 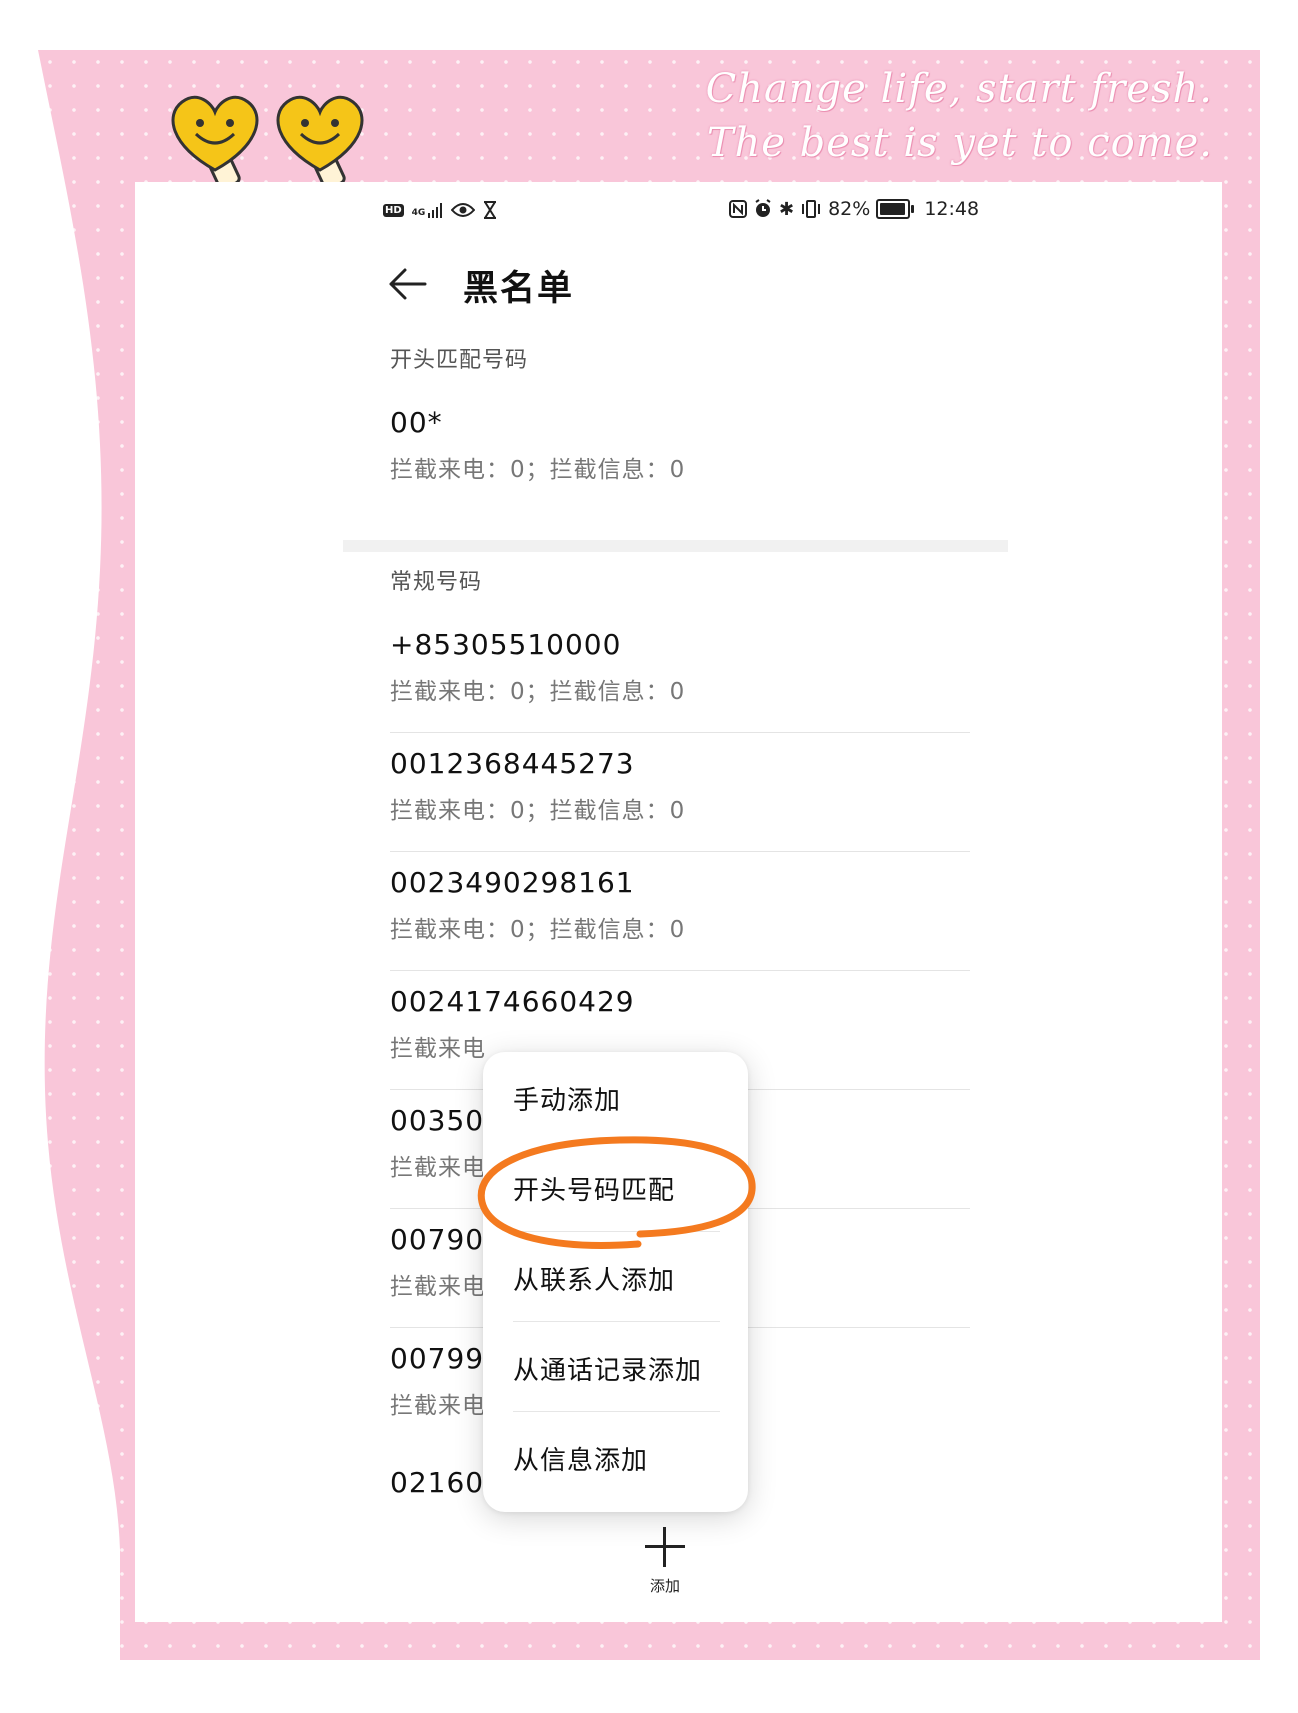 What do you see at coordinates (895, 209) in the screenshot?
I see `battery-icon` at bounding box center [895, 209].